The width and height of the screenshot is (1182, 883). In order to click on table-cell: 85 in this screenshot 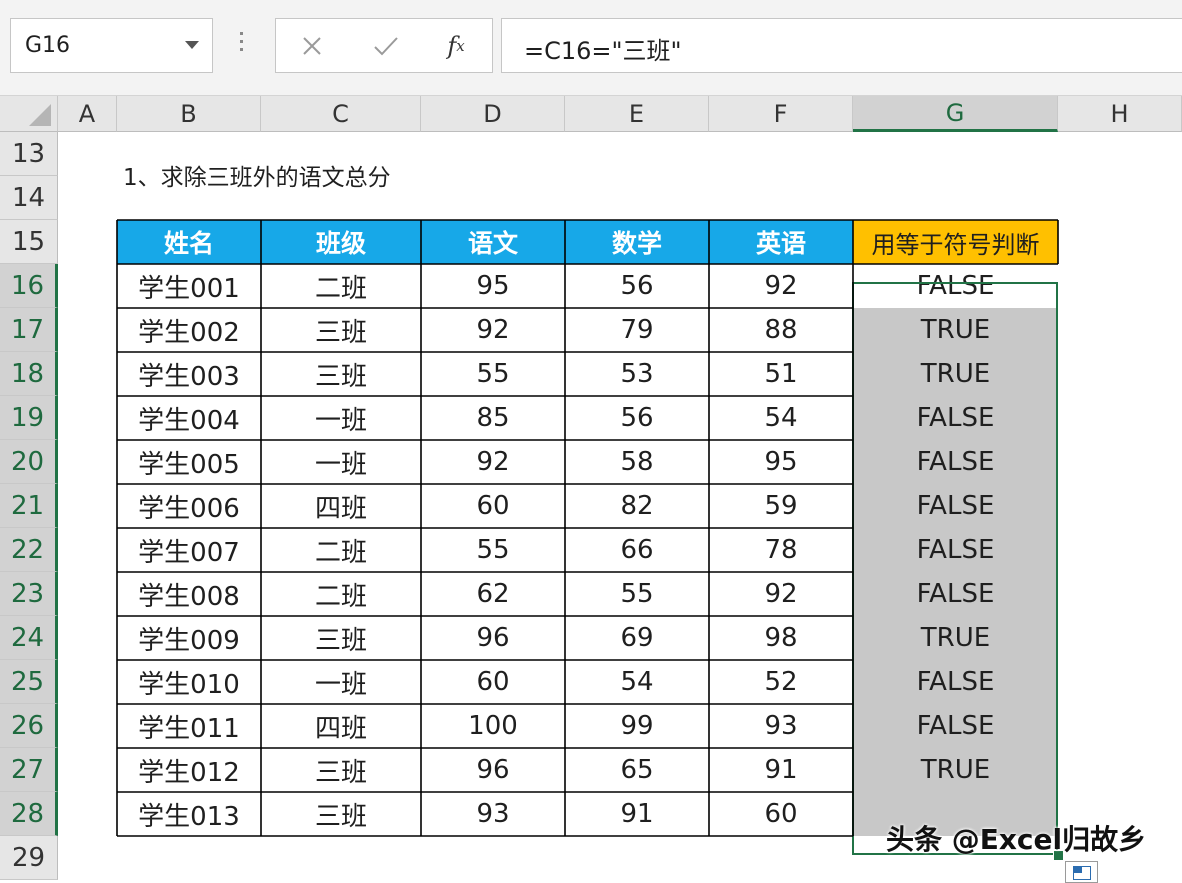, I will do `click(493, 418)`.